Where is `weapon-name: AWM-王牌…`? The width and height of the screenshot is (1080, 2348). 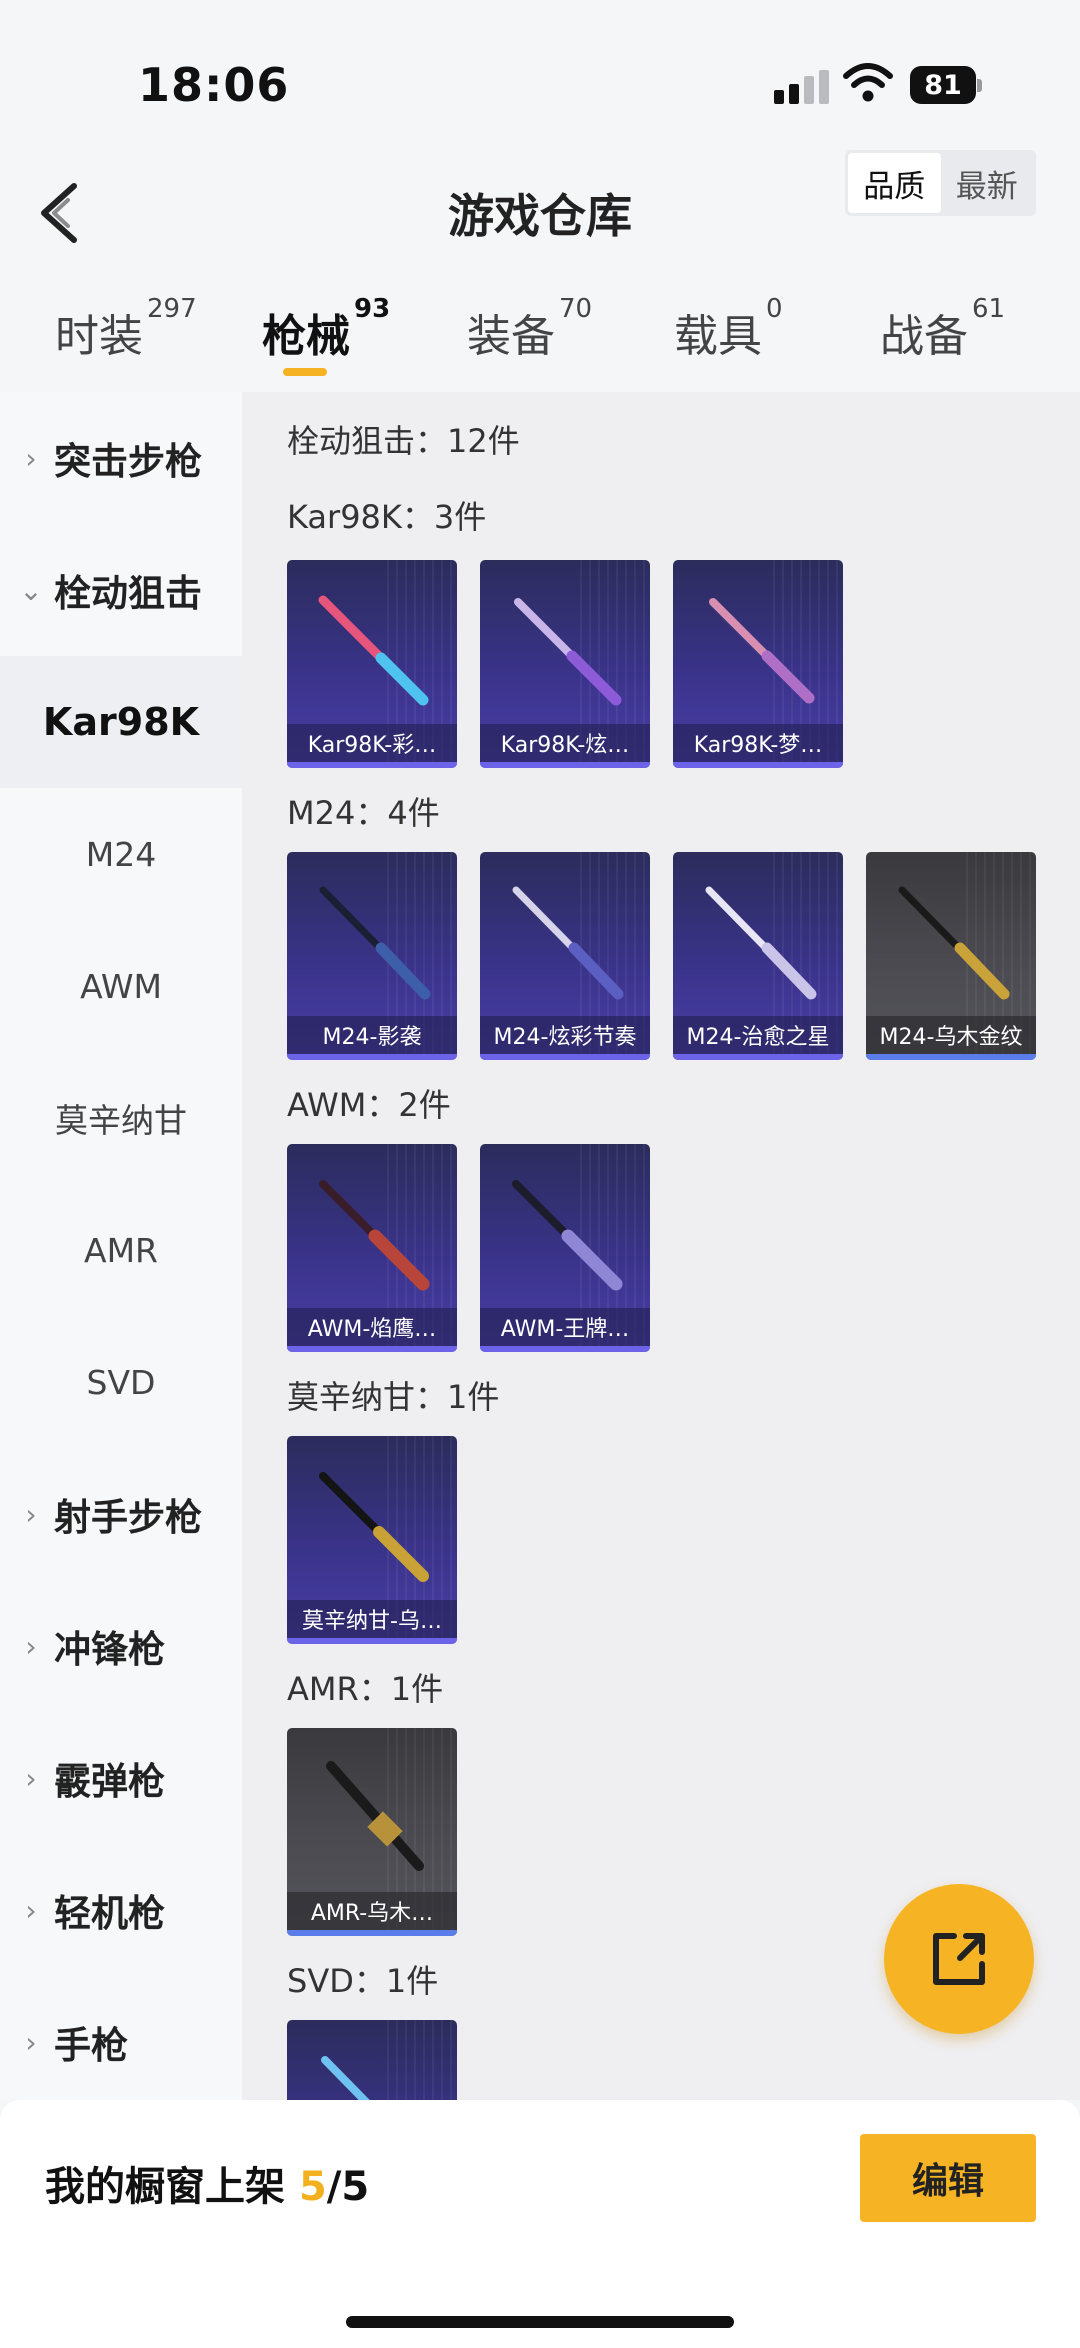
weapon-name: AWM-王牌… is located at coordinates (565, 1327).